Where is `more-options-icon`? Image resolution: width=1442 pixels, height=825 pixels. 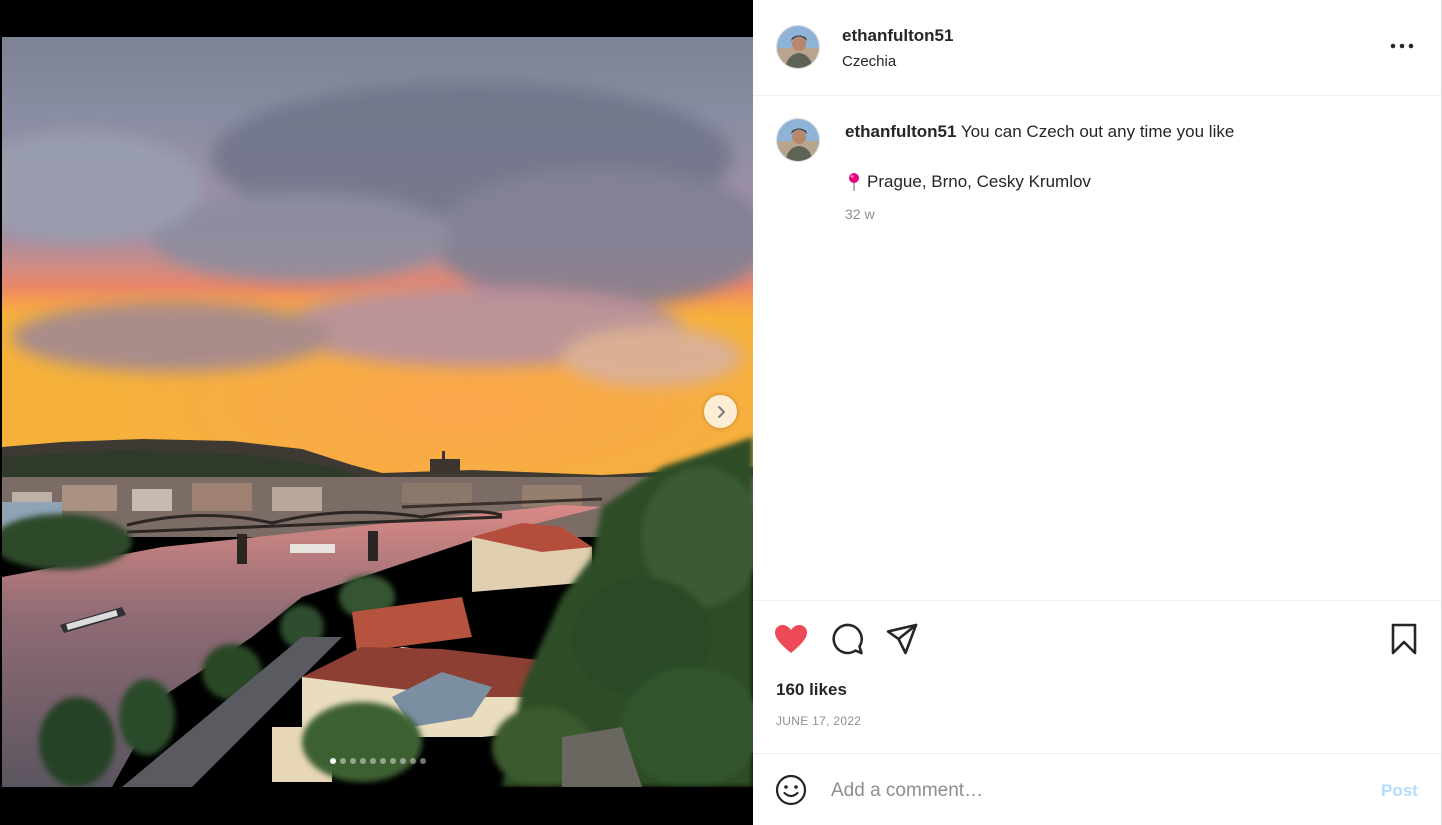 more-options-icon is located at coordinates (1402, 46).